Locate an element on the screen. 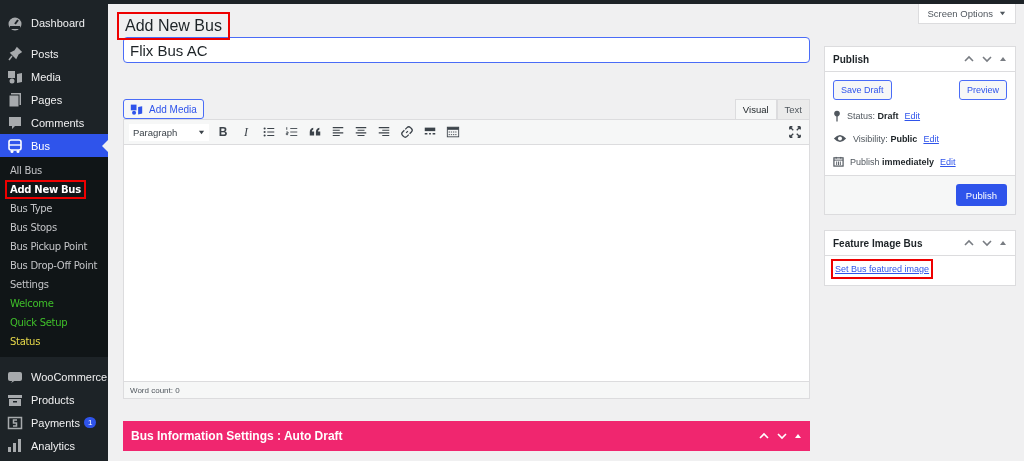  bar-chart-icon is located at coordinates (15, 445).